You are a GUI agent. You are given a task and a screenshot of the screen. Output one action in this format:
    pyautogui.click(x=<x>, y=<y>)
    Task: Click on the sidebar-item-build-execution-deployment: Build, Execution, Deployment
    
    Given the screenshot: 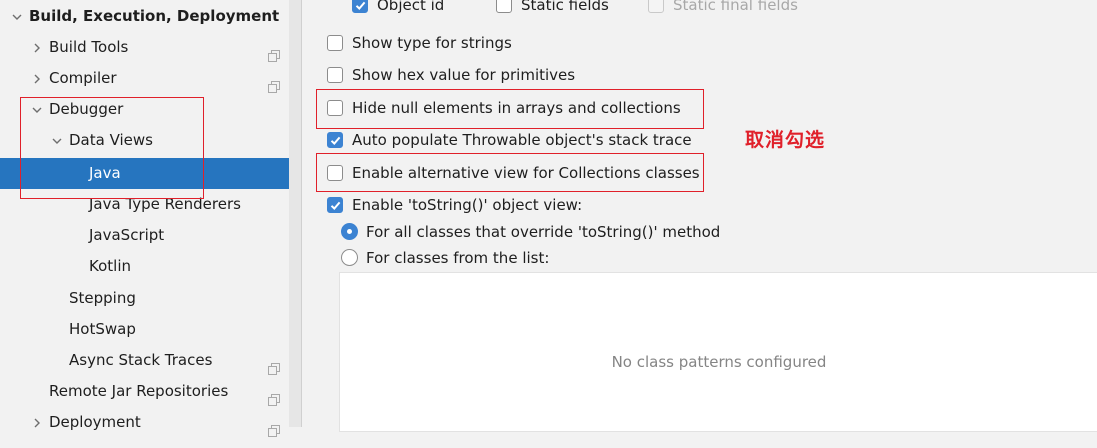 What is the action you would take?
    pyautogui.click(x=150, y=16)
    